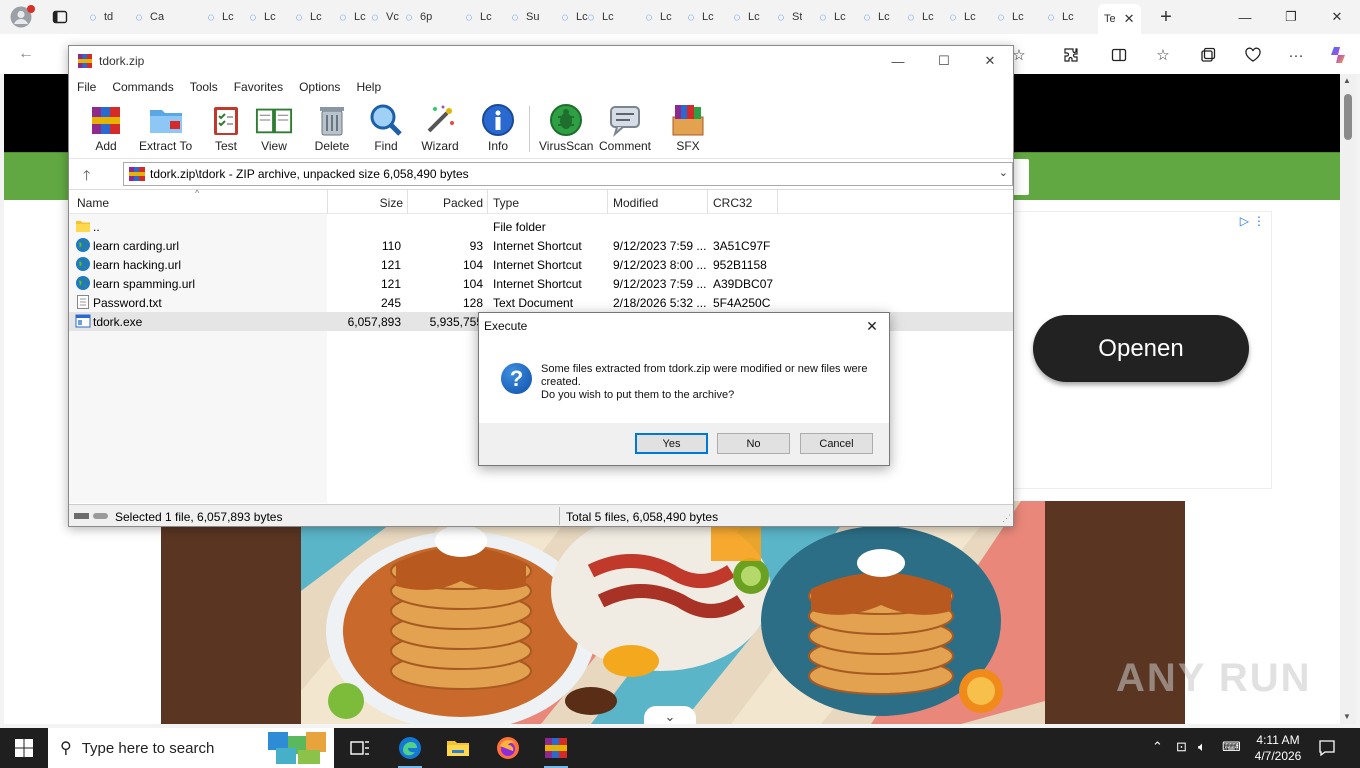  I want to click on browser-essentials-icon, so click(1253, 55).